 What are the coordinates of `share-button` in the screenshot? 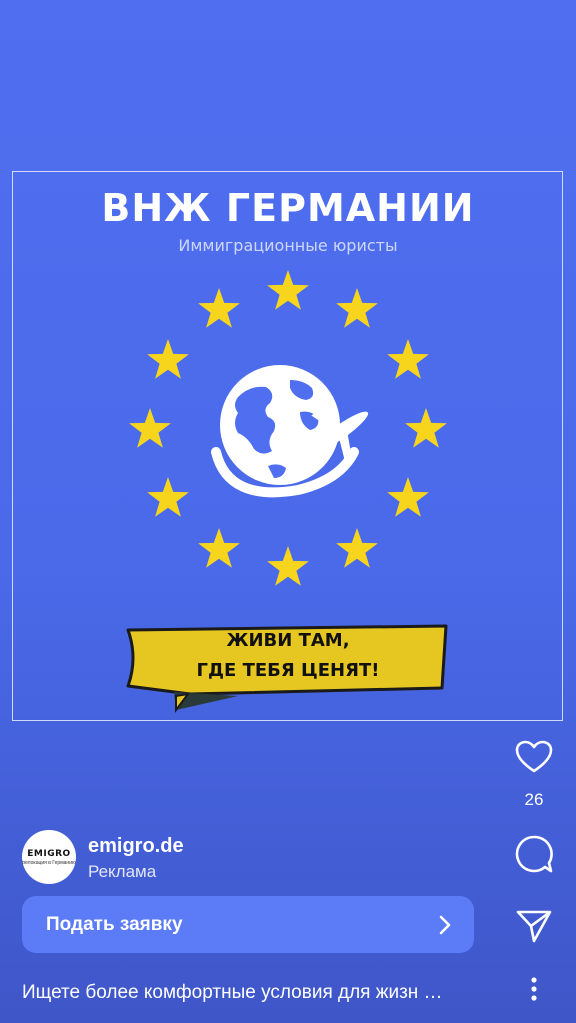 It's located at (534, 926).